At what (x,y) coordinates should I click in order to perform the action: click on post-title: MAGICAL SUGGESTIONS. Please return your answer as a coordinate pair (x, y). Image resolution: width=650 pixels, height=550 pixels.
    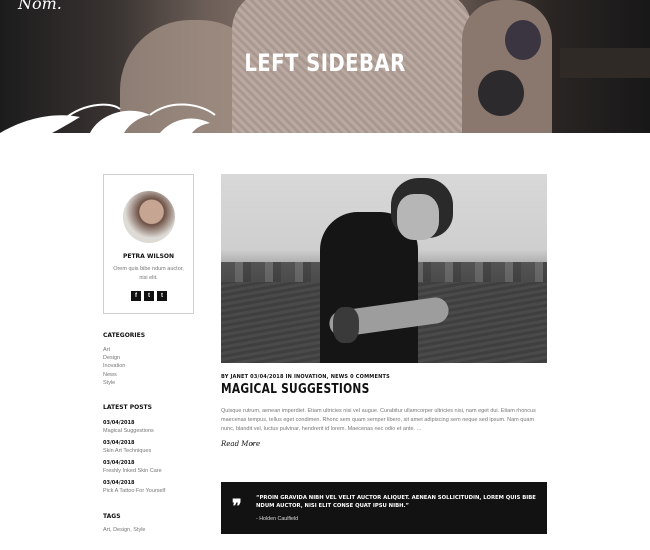
    Looking at the image, I should click on (295, 389).